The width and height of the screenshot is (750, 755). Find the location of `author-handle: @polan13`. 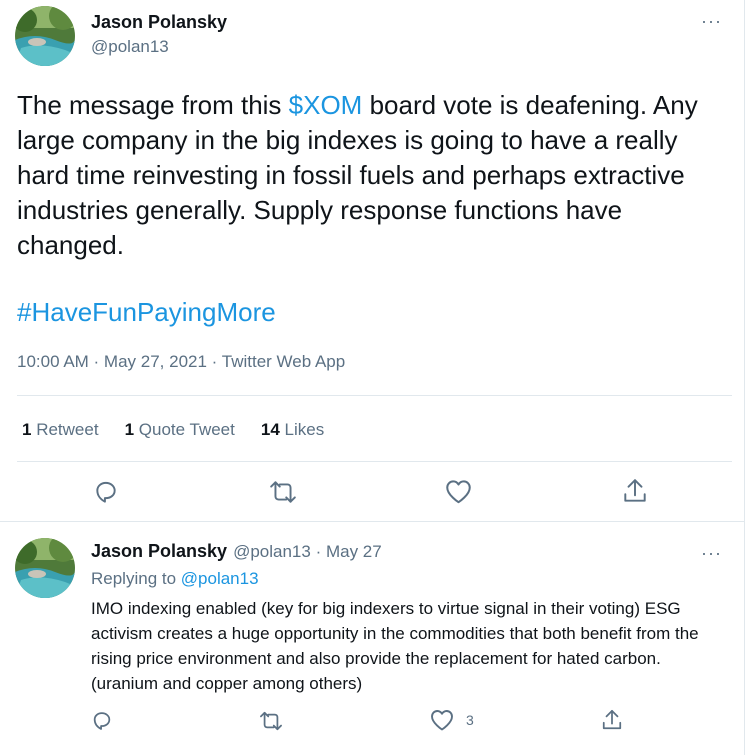

author-handle: @polan13 is located at coordinates (130, 47).